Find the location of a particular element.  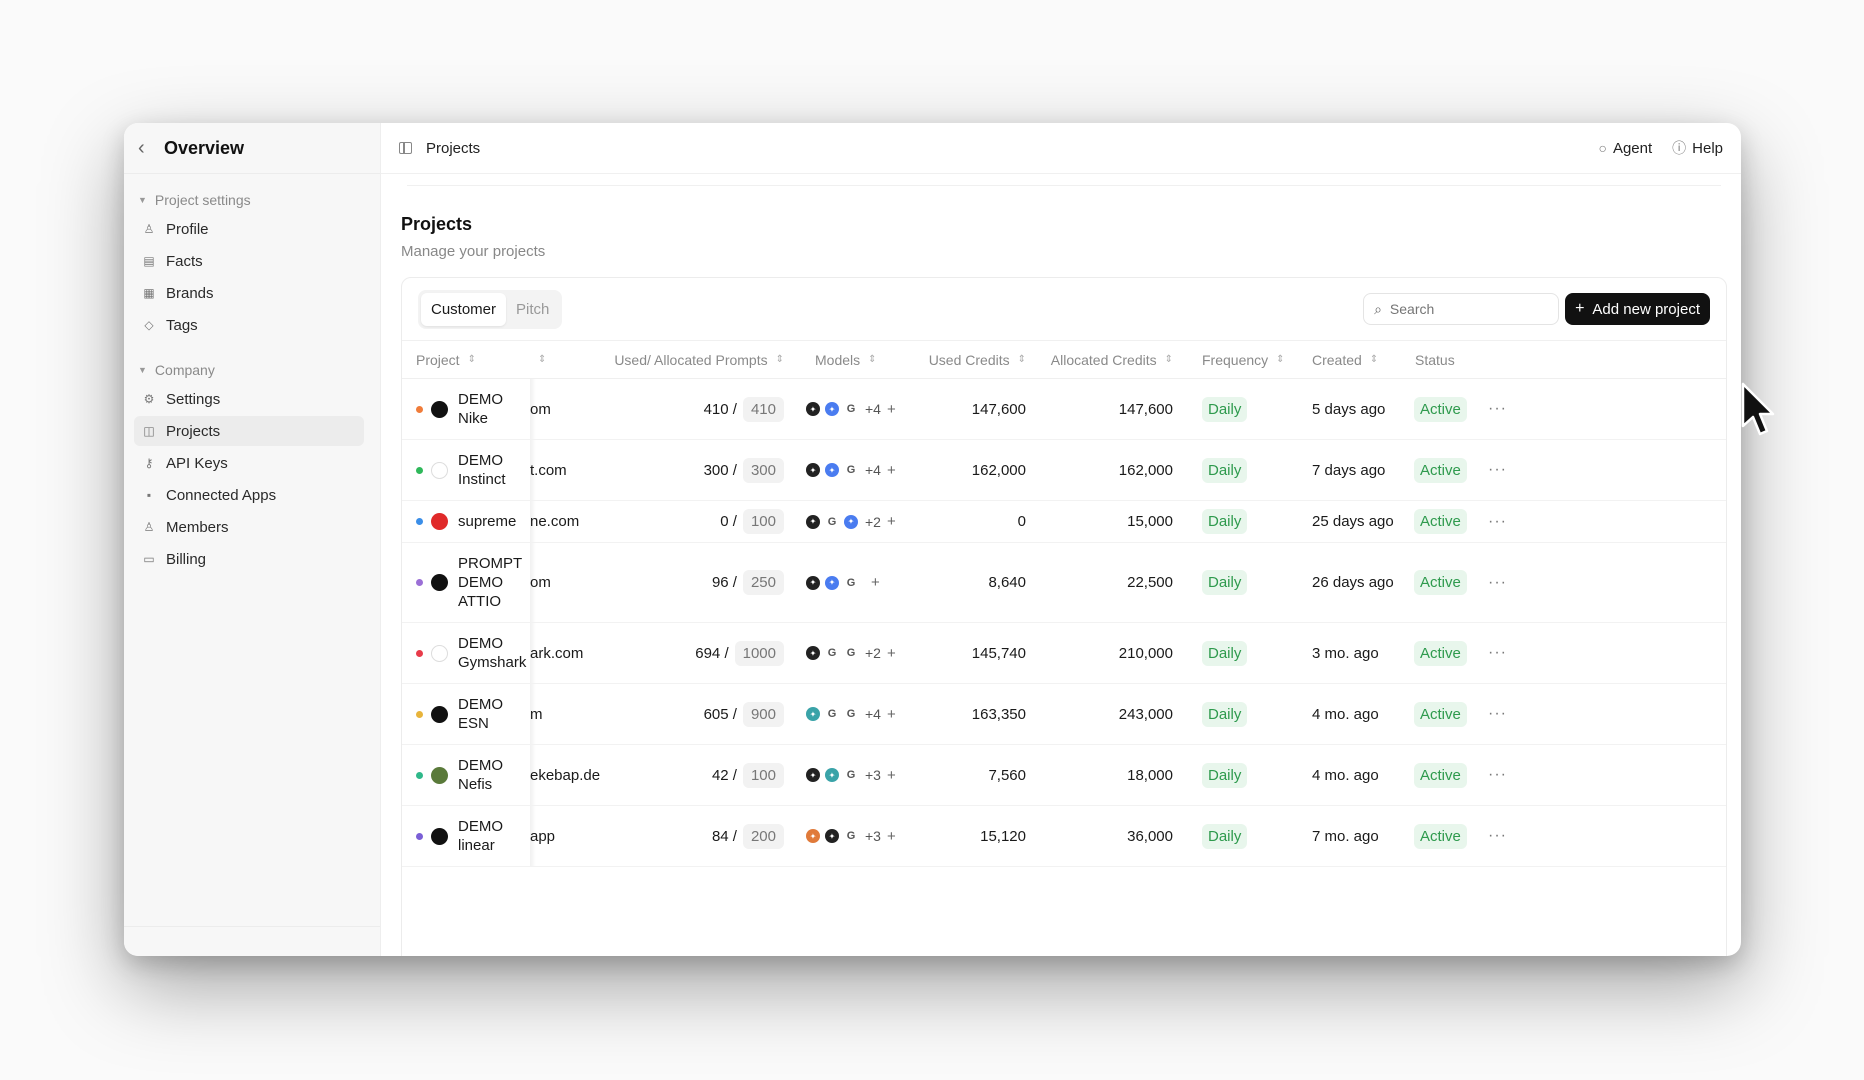

page-header: Projects Manage your projects is located at coordinates (473, 237).